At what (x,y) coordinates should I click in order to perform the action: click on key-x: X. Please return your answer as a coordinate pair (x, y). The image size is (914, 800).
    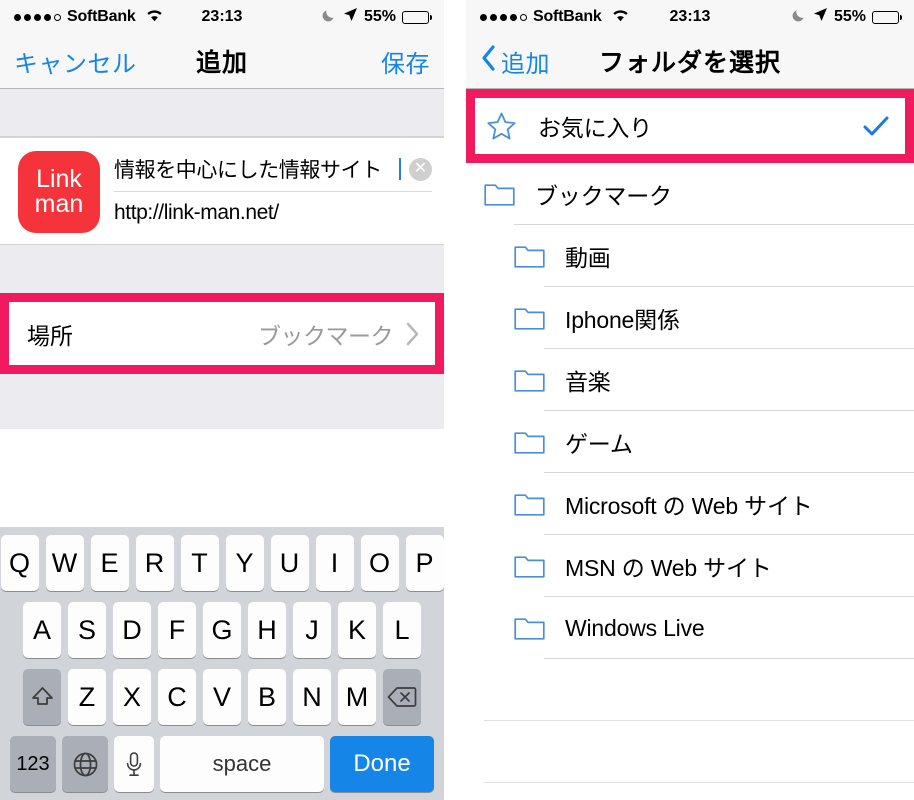
    Looking at the image, I should click on (132, 697).